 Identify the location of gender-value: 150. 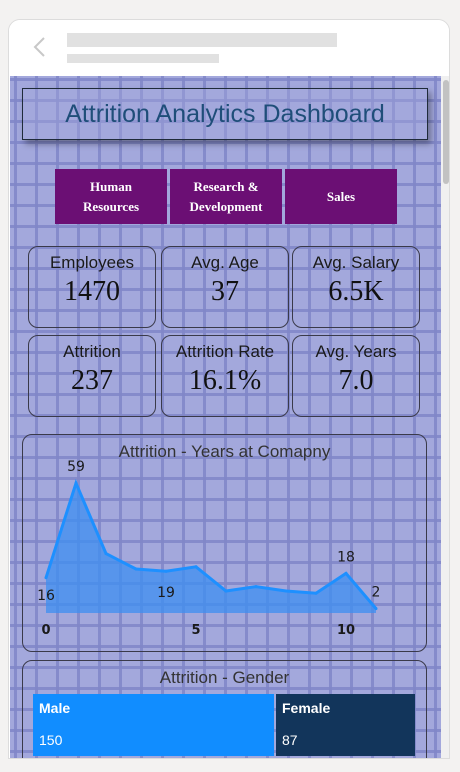
(51, 740).